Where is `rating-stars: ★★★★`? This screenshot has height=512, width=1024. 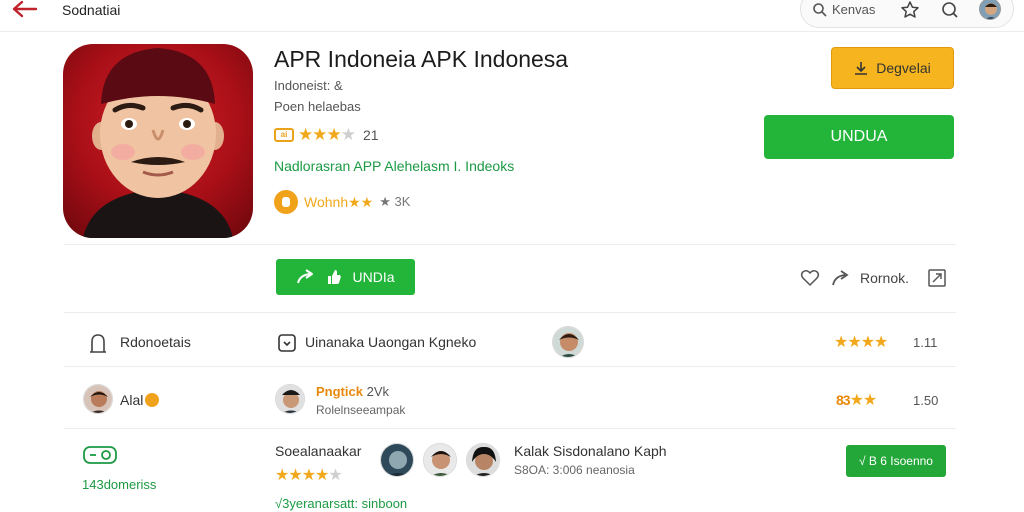 rating-stars: ★★★★ is located at coordinates (327, 134).